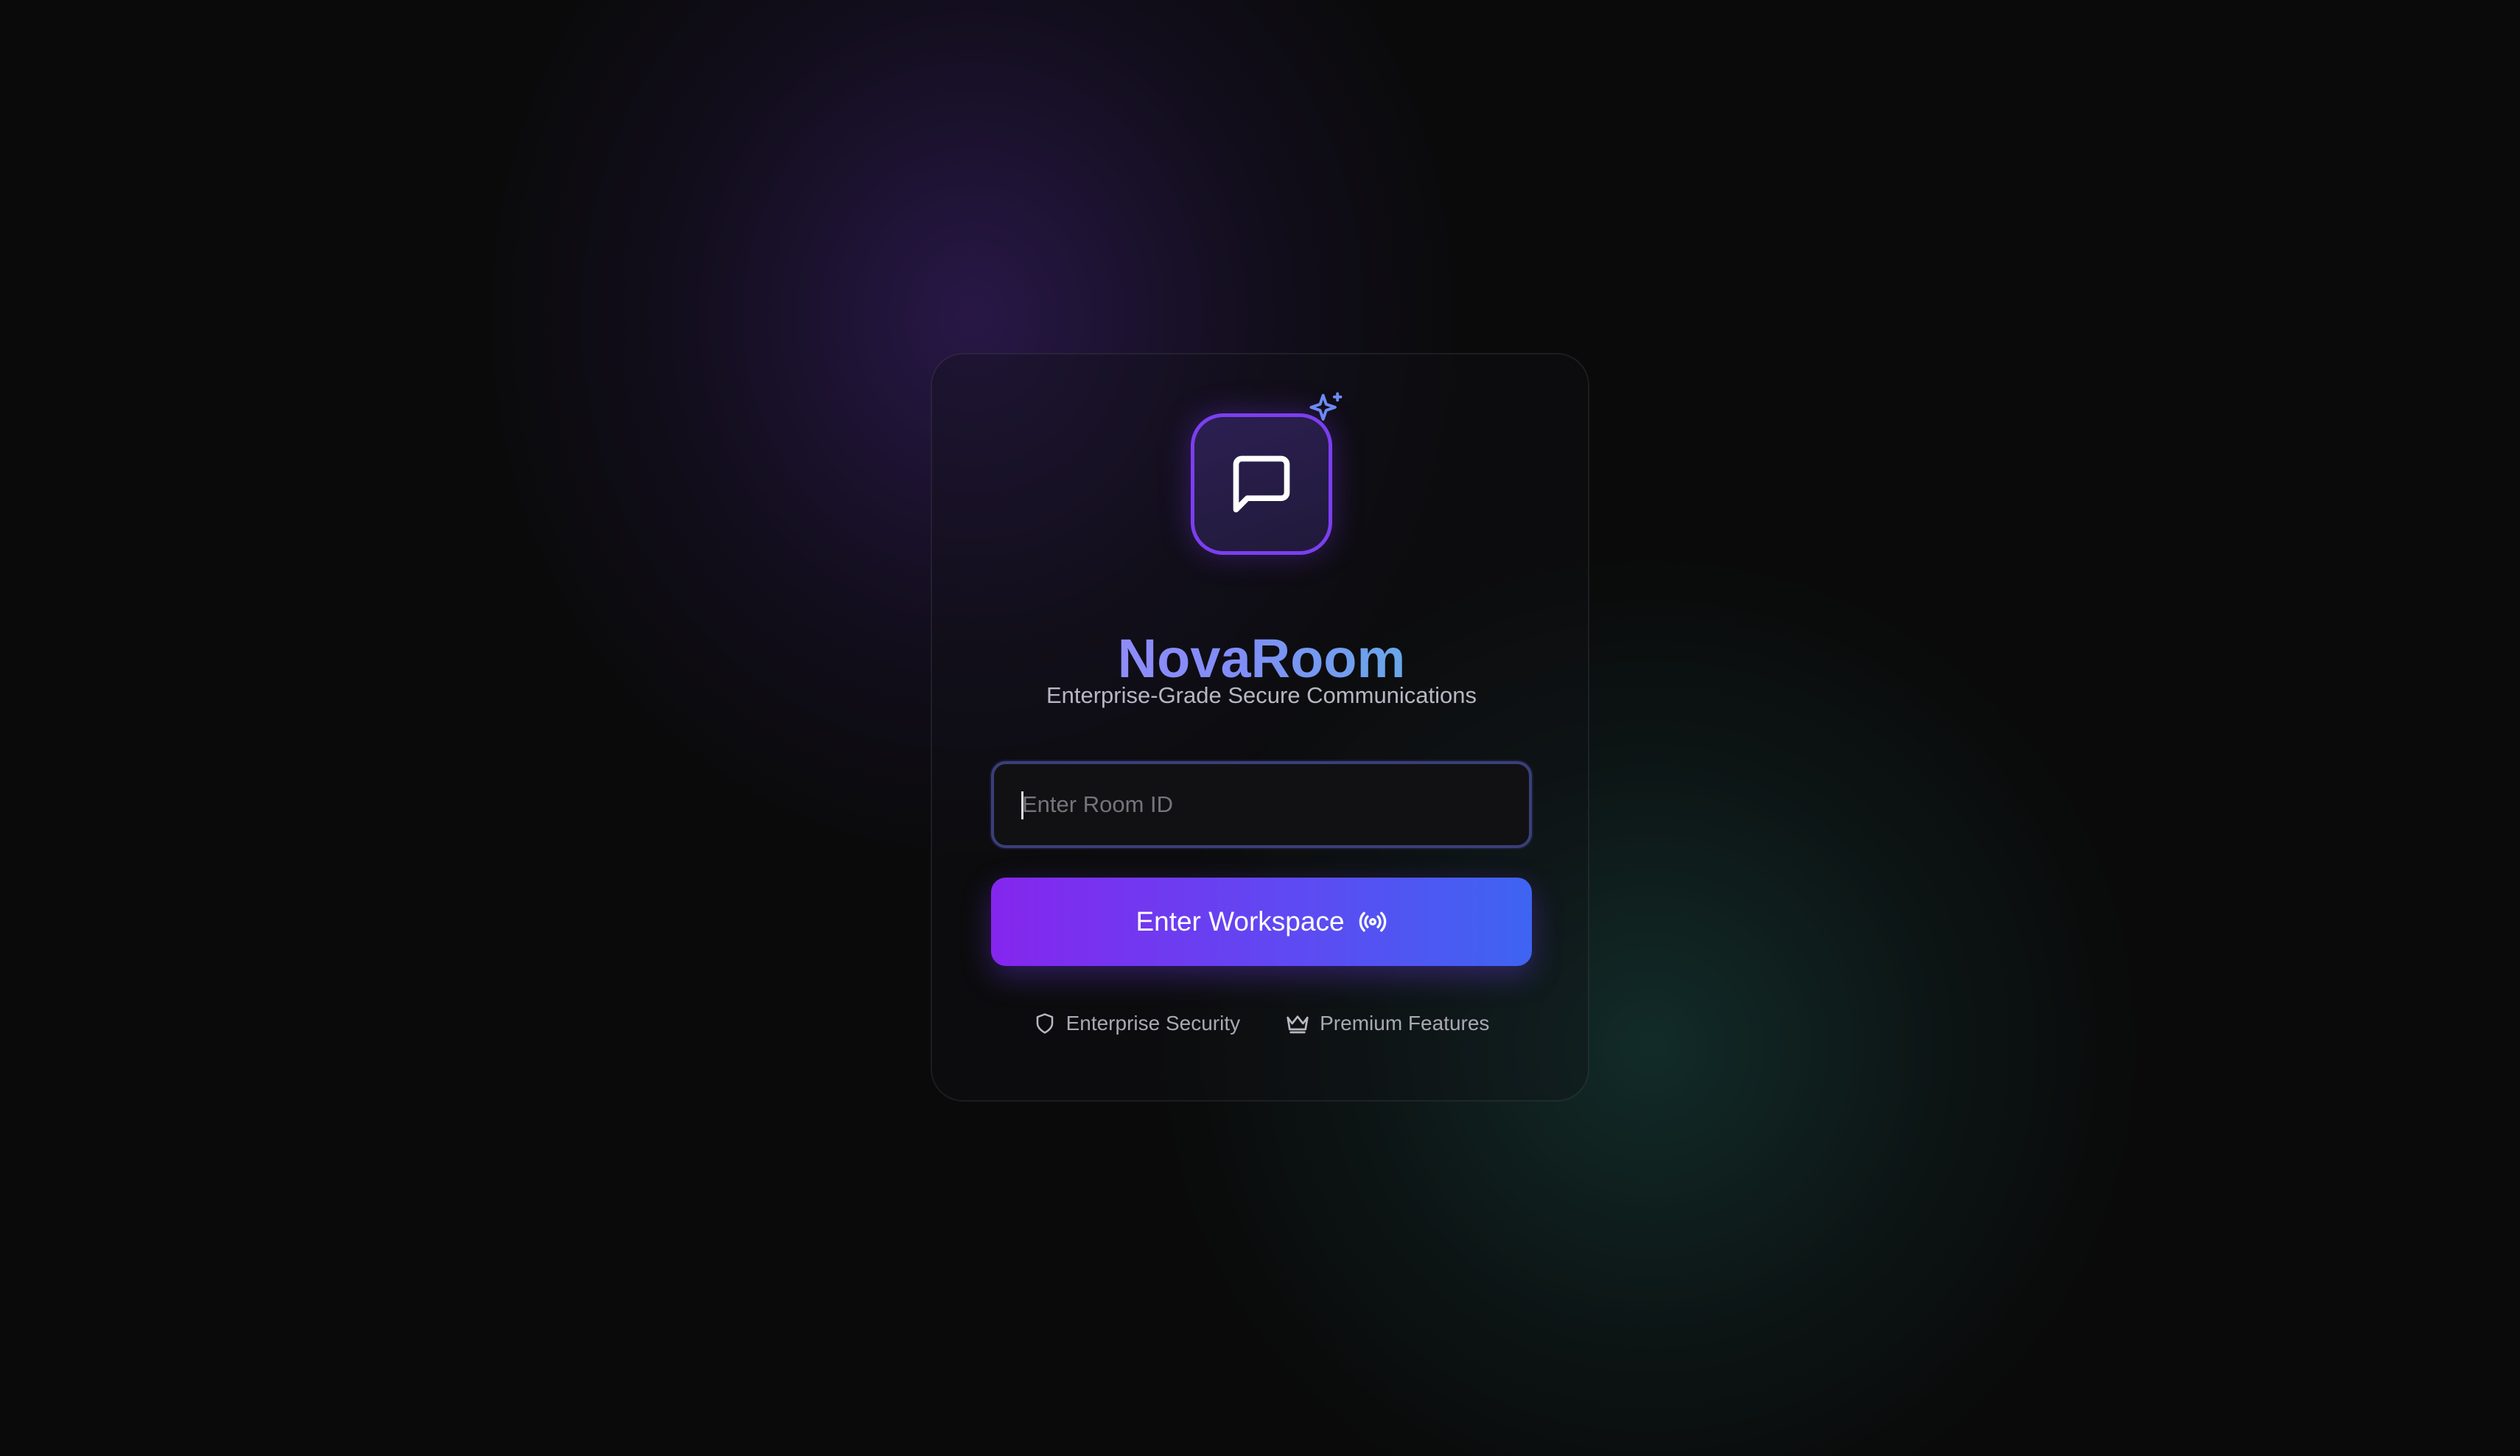 The width and height of the screenshot is (2520, 1456). What do you see at coordinates (1298, 1024) in the screenshot?
I see `crown-icon` at bounding box center [1298, 1024].